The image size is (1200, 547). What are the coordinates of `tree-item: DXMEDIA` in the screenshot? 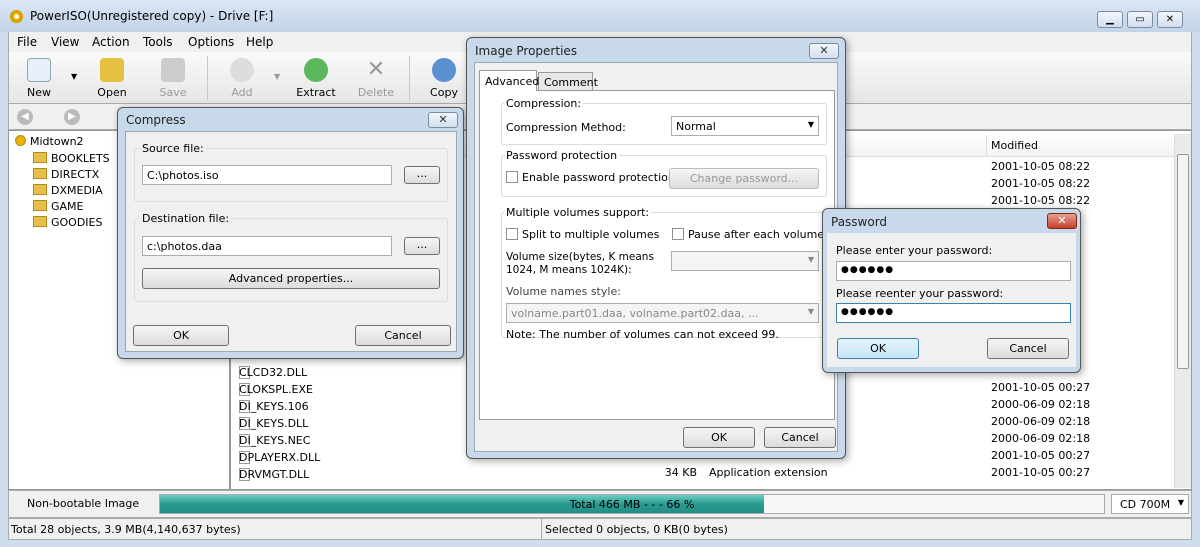 It's located at (68, 190).